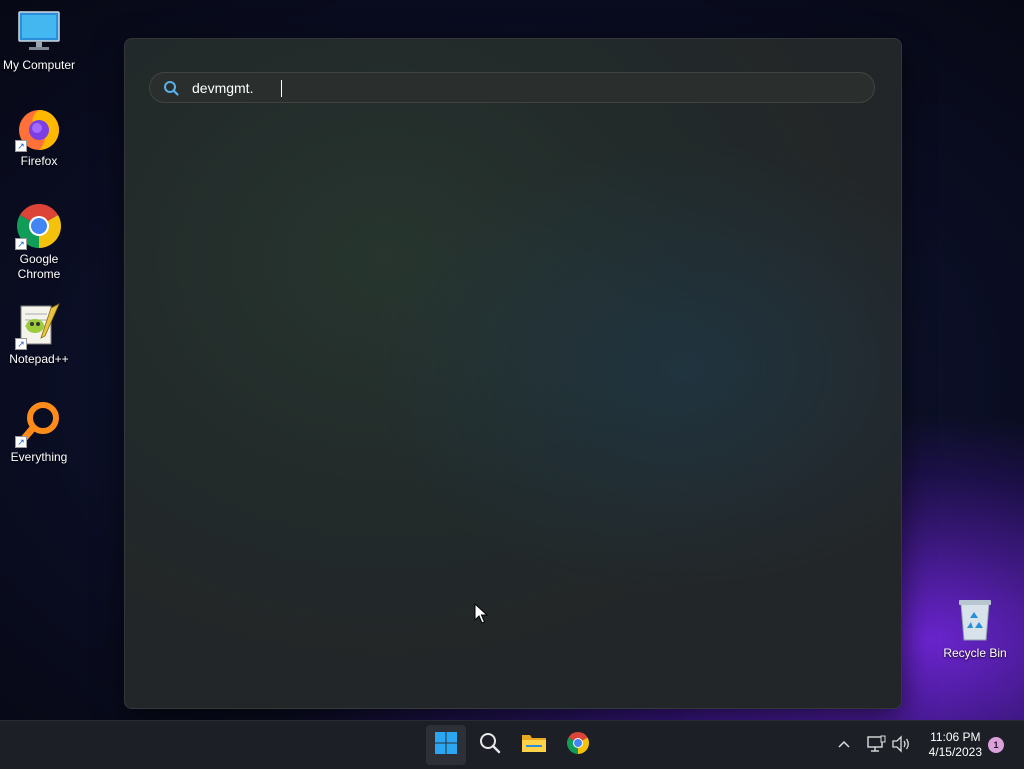 This screenshot has height=769, width=1024. I want to click on firefox-icon: ↗, so click(39, 128).